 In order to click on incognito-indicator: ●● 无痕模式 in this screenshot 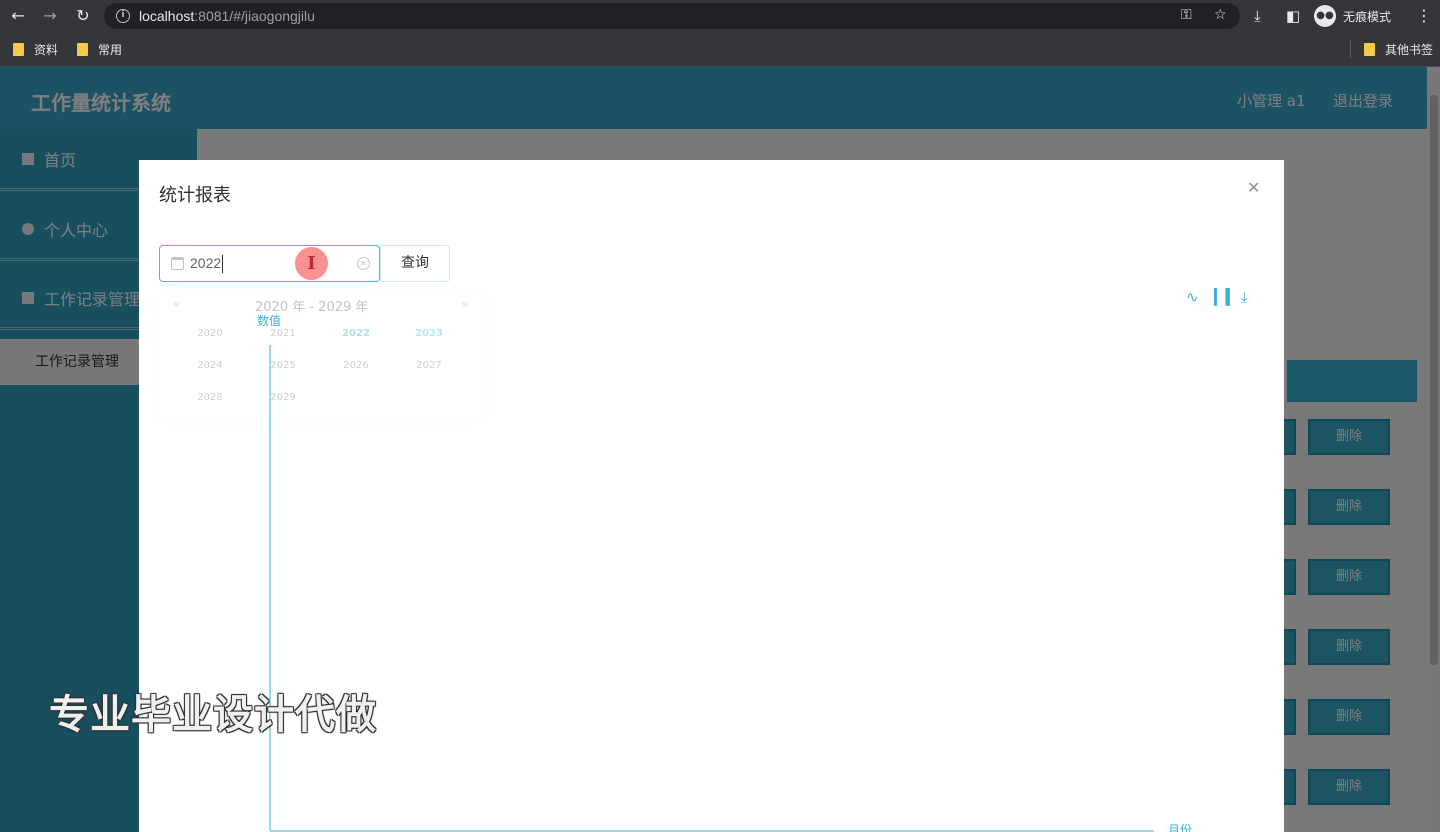, I will do `click(1352, 16)`.